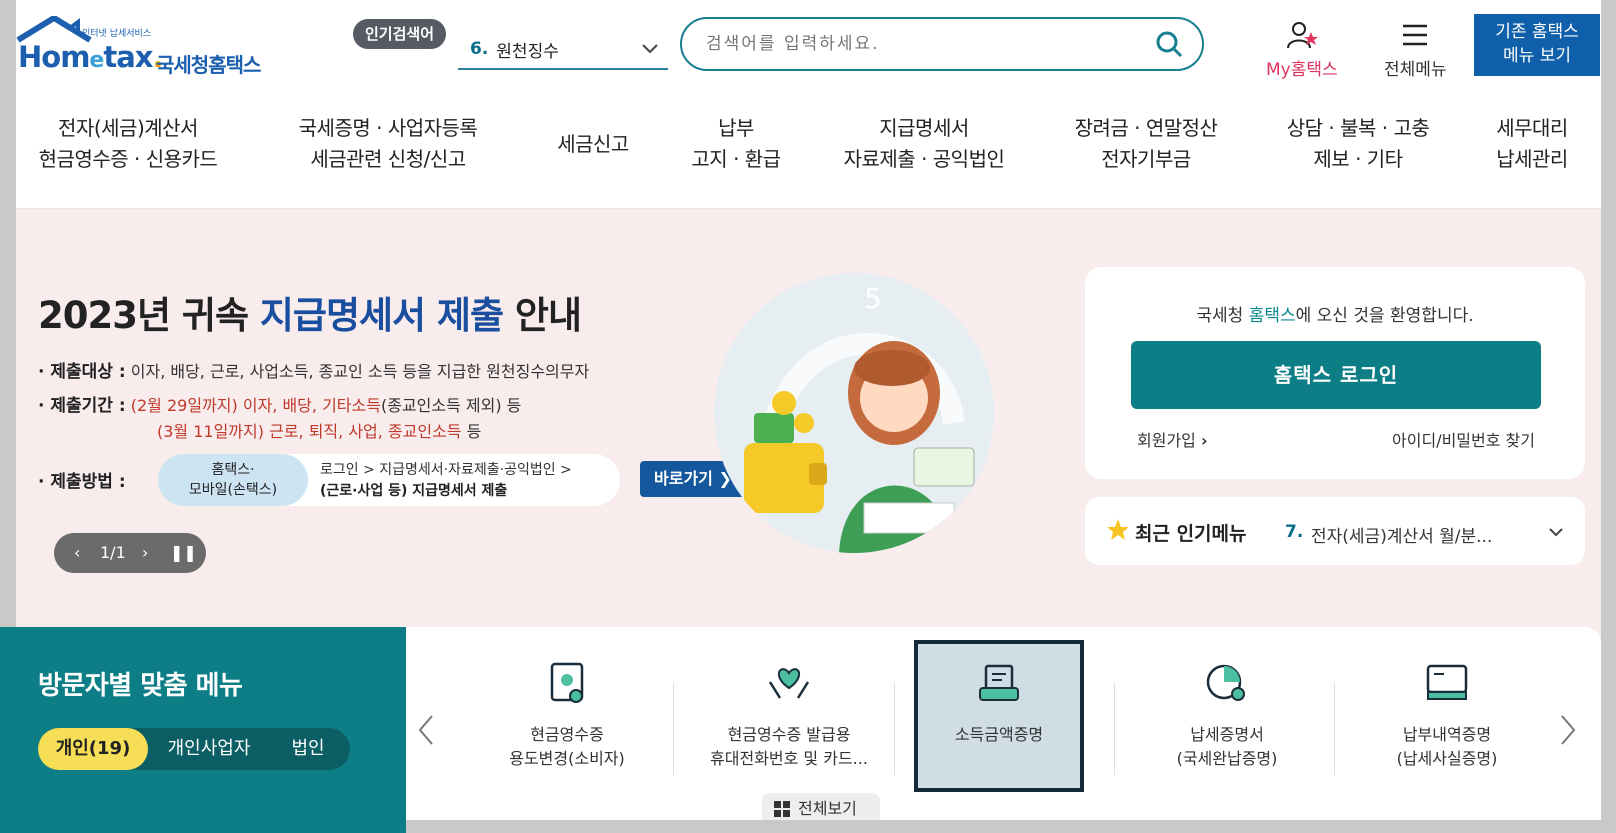 The height and width of the screenshot is (833, 1616). I want to click on all-view-label: 전체보기, so click(827, 808).